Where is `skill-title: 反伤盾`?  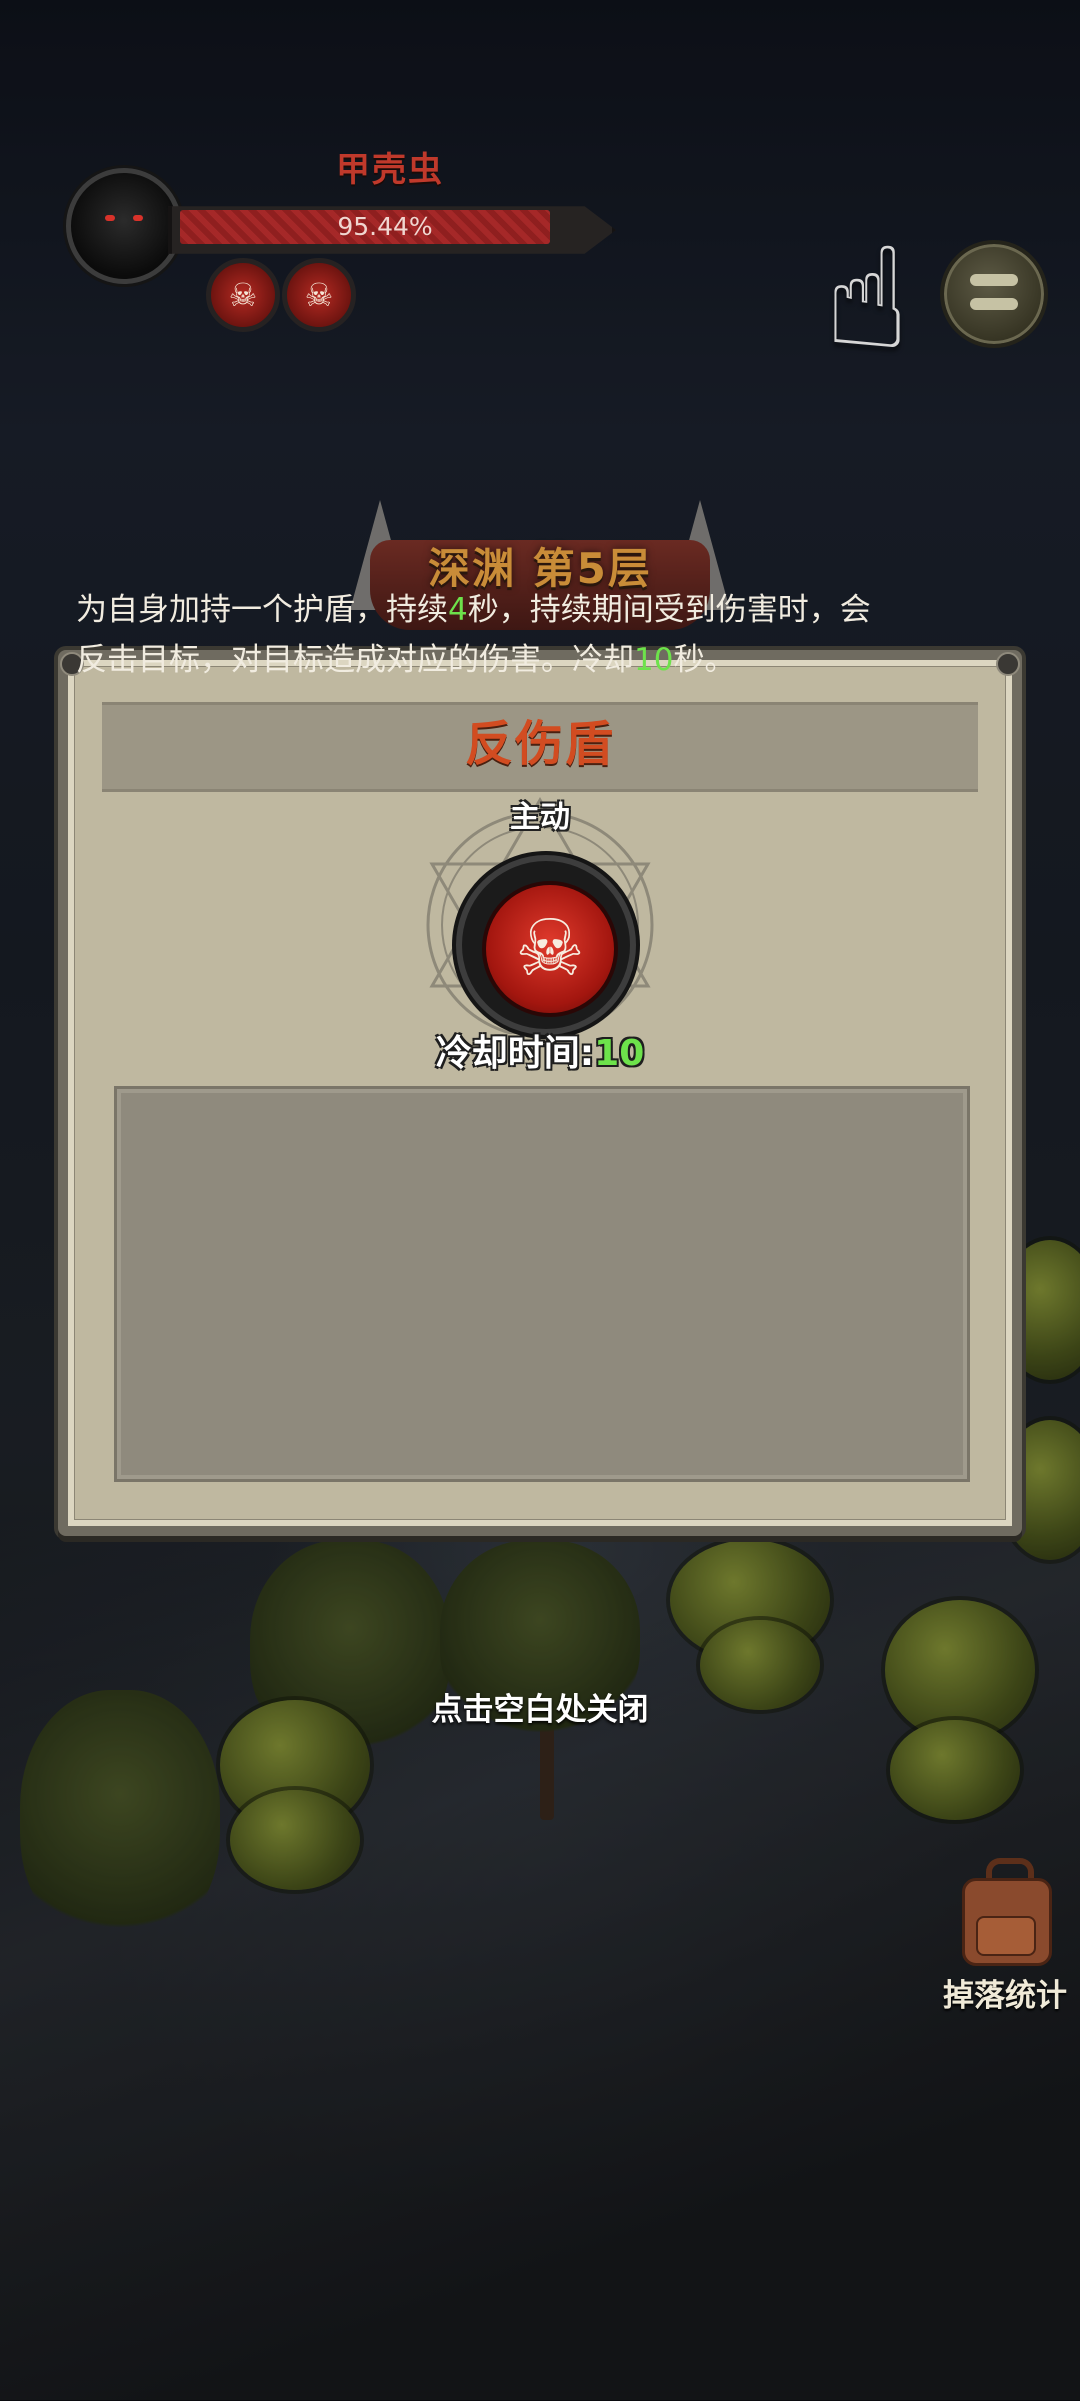
skill-title: 反伤盾 is located at coordinates (539, 744).